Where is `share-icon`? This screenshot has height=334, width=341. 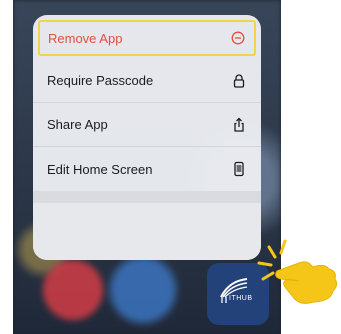 share-icon is located at coordinates (239, 125).